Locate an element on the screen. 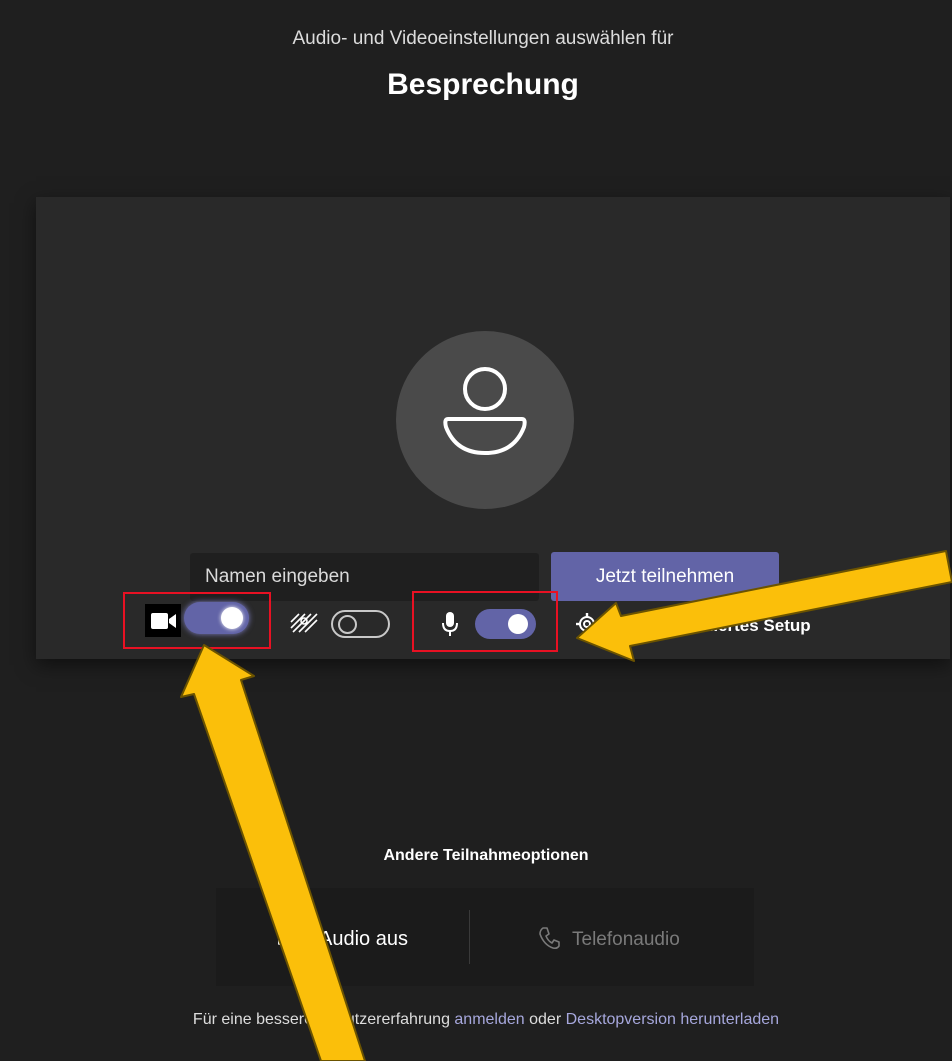  audio-off-label: Audio aus is located at coordinates (363, 939).